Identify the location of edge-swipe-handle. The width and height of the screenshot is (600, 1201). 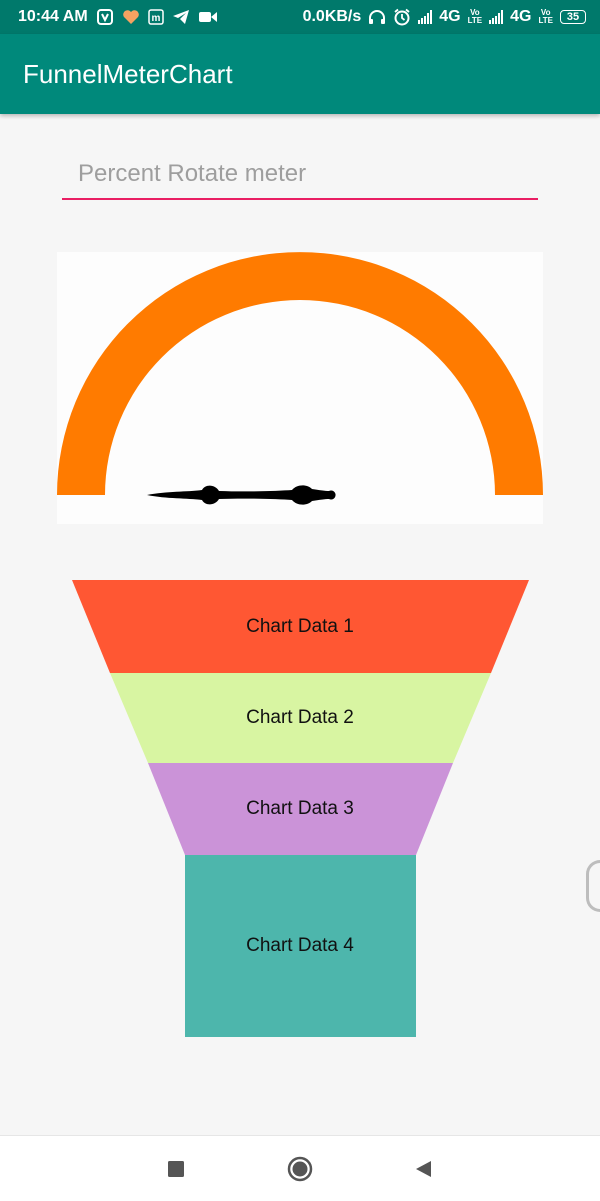
(593, 886).